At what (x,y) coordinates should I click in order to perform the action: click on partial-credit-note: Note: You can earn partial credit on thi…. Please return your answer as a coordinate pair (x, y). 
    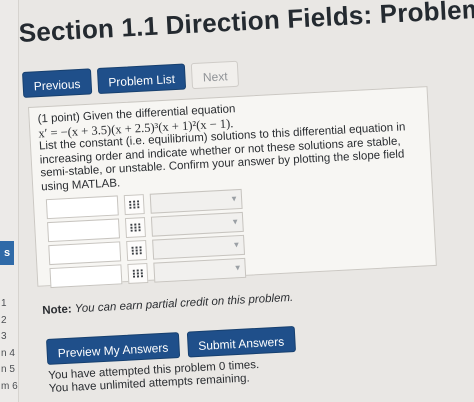
    Looking at the image, I should click on (168, 304).